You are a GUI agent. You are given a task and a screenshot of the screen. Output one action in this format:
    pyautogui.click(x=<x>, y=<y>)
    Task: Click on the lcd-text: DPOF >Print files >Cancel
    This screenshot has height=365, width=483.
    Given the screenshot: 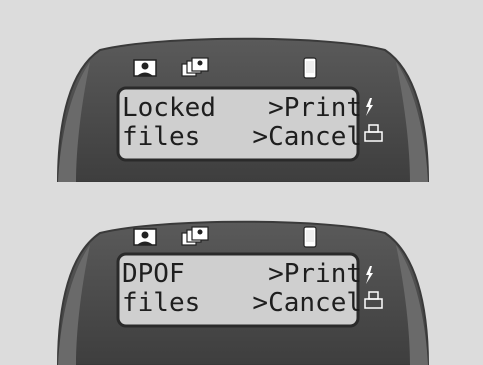 What is the action you would take?
    pyautogui.click(x=242, y=291)
    